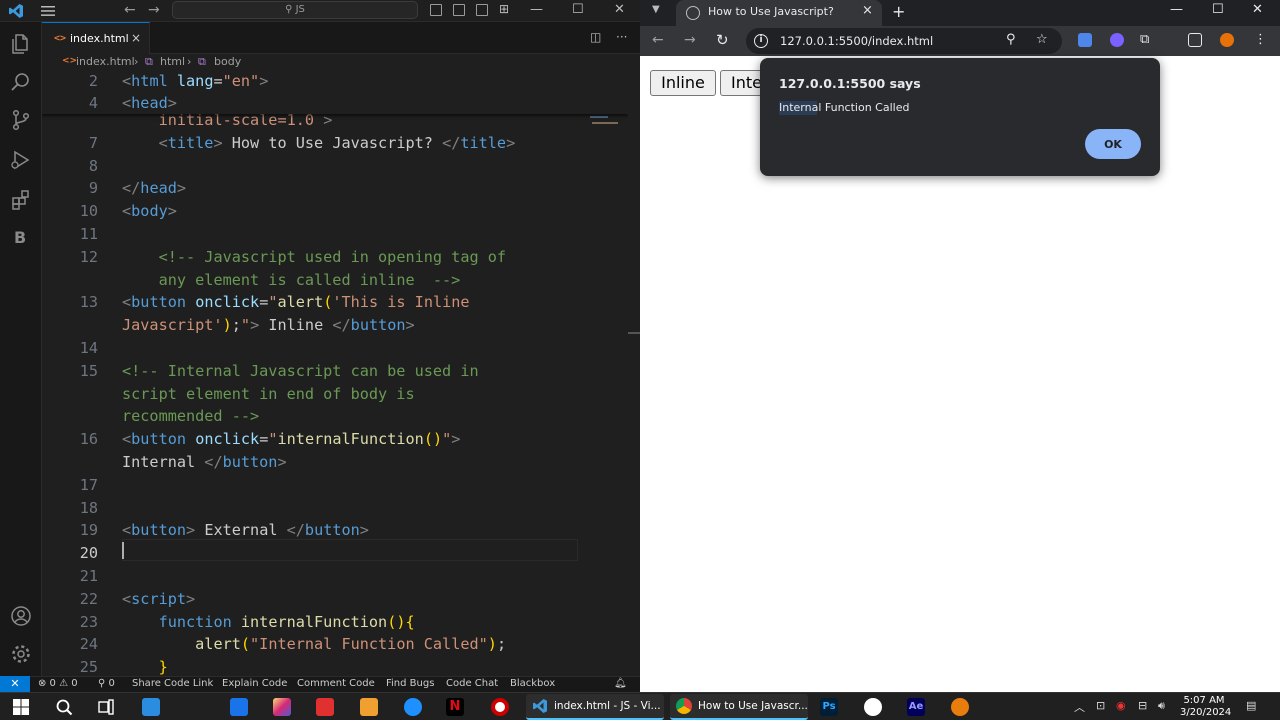  I want to click on site-info-icon: i, so click(761, 41).